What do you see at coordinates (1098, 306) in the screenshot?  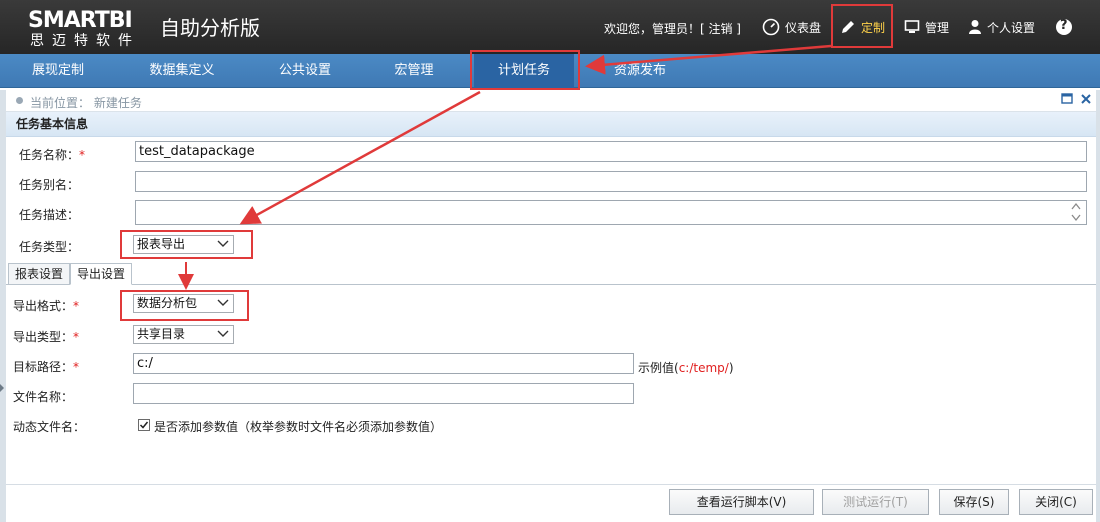 I see `right-rail` at bounding box center [1098, 306].